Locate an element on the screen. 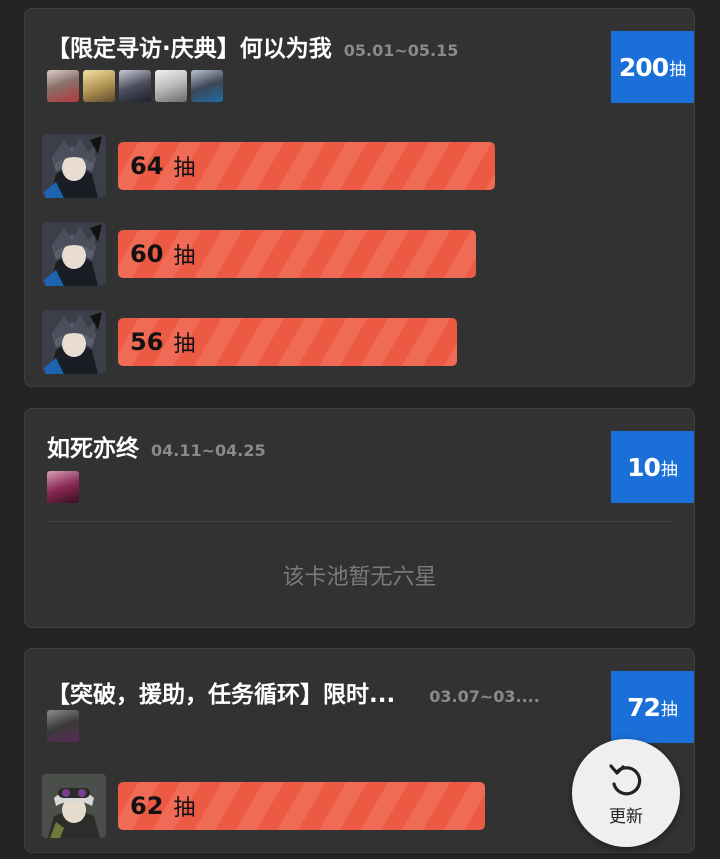  pull-count: 56 is located at coordinates (147, 342).